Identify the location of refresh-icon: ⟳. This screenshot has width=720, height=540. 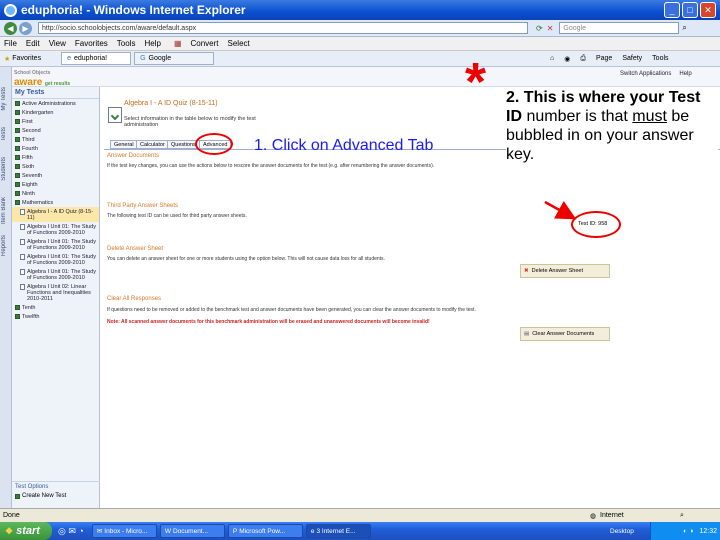
(539, 28).